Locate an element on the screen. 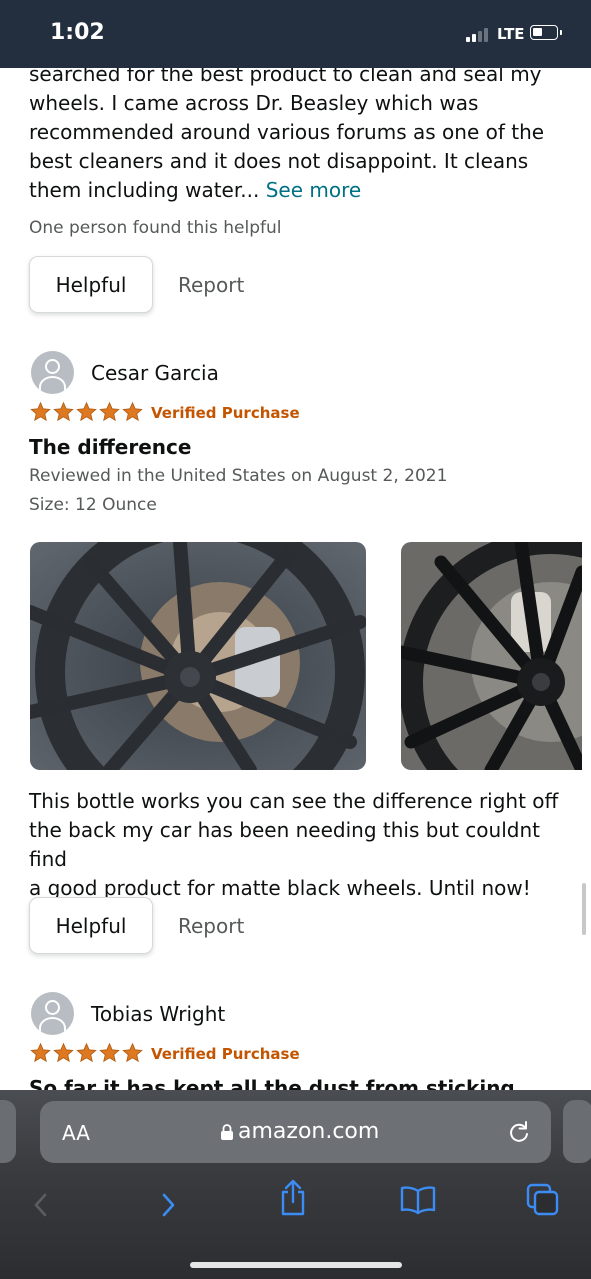 The image size is (591, 1279). network-label: LTE is located at coordinates (511, 34).